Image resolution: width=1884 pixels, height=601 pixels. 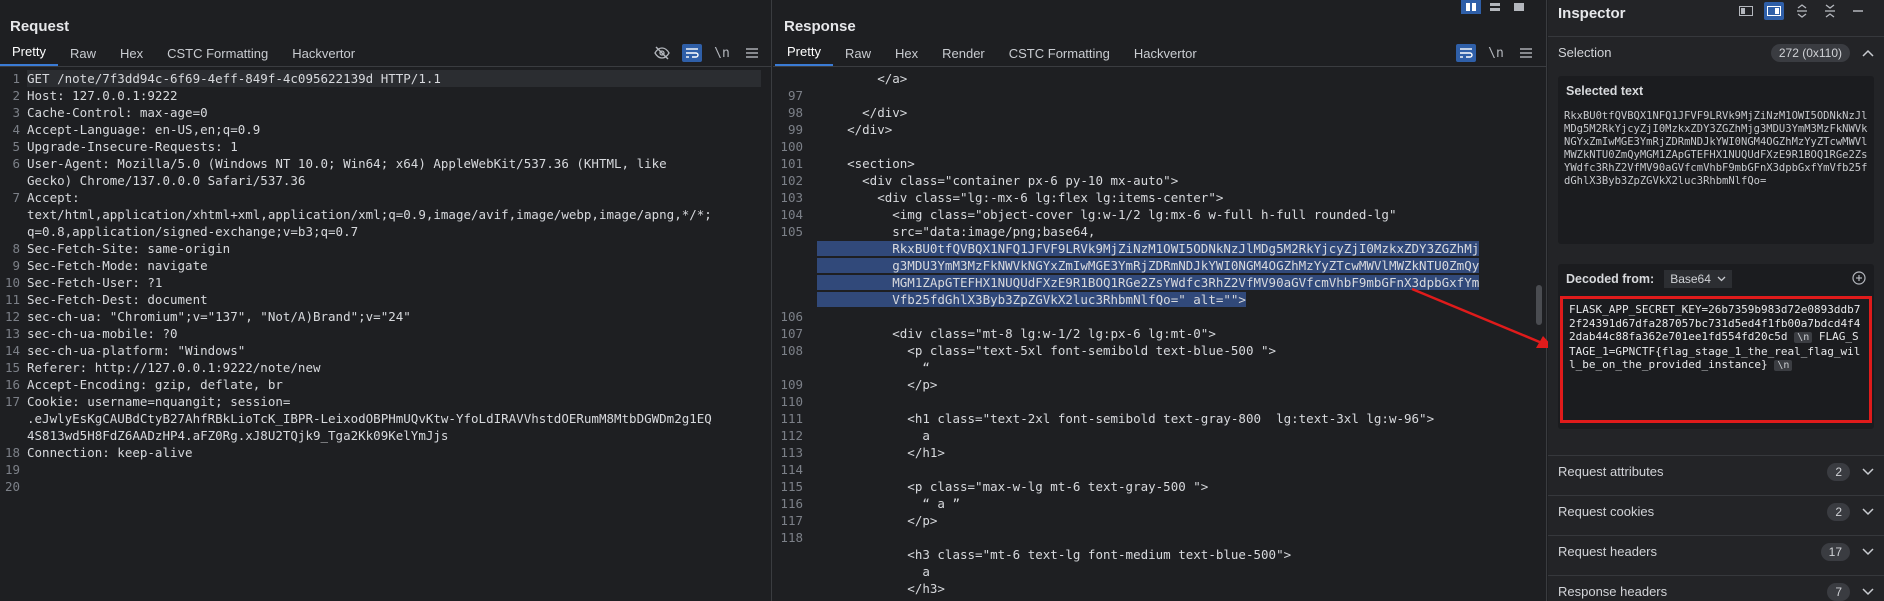 I want to click on code-line: Sec-Fetch-Dest: document, so click(x=394, y=299).